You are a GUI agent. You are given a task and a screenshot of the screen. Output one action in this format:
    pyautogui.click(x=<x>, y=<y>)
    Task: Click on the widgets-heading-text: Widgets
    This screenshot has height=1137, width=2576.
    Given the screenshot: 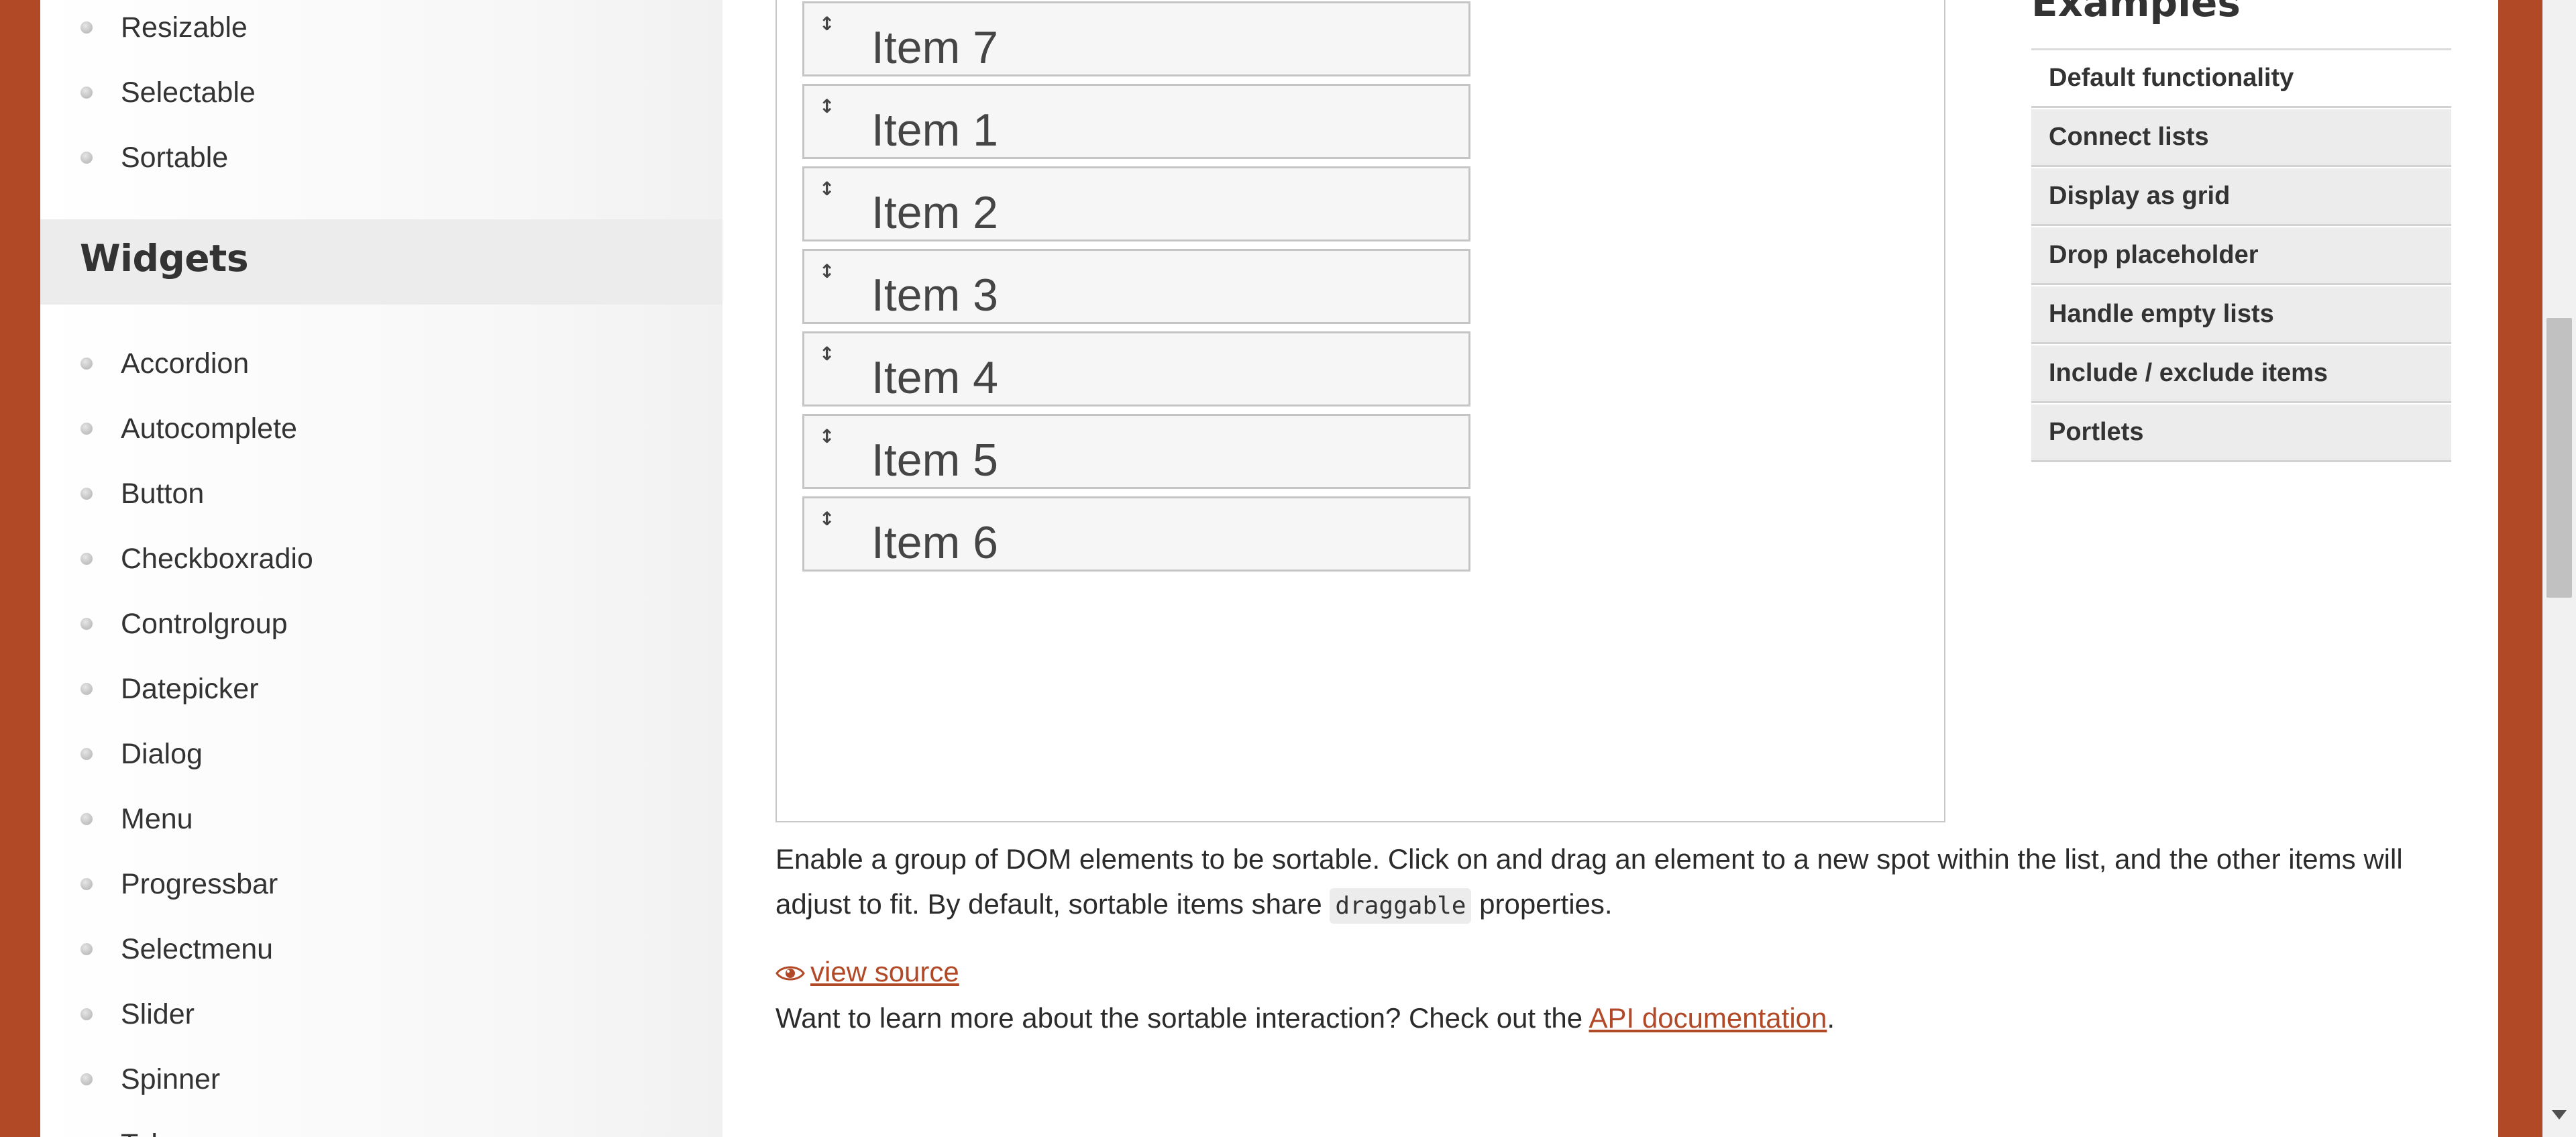 What is the action you would take?
    pyautogui.click(x=164, y=258)
    